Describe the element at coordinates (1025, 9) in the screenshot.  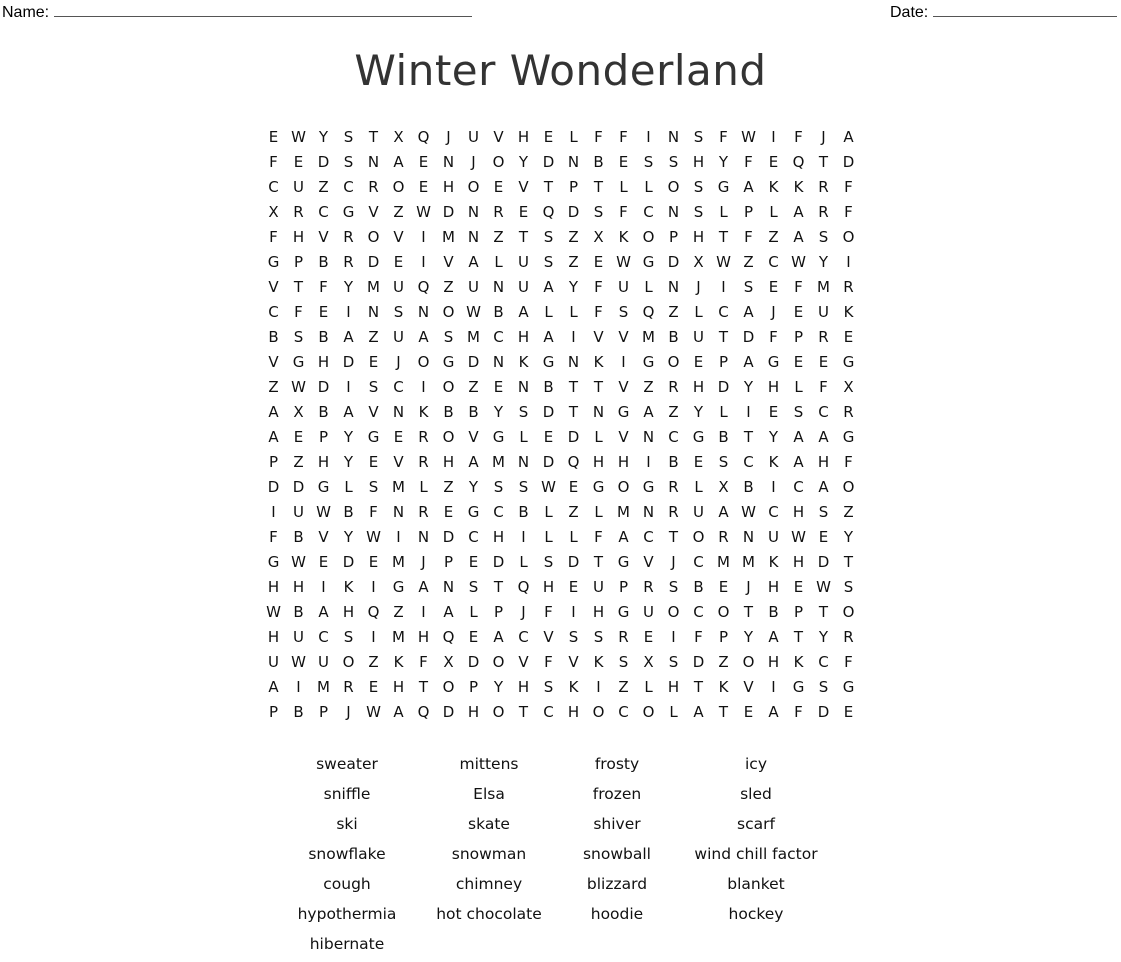
I see `date-blank-line` at that location.